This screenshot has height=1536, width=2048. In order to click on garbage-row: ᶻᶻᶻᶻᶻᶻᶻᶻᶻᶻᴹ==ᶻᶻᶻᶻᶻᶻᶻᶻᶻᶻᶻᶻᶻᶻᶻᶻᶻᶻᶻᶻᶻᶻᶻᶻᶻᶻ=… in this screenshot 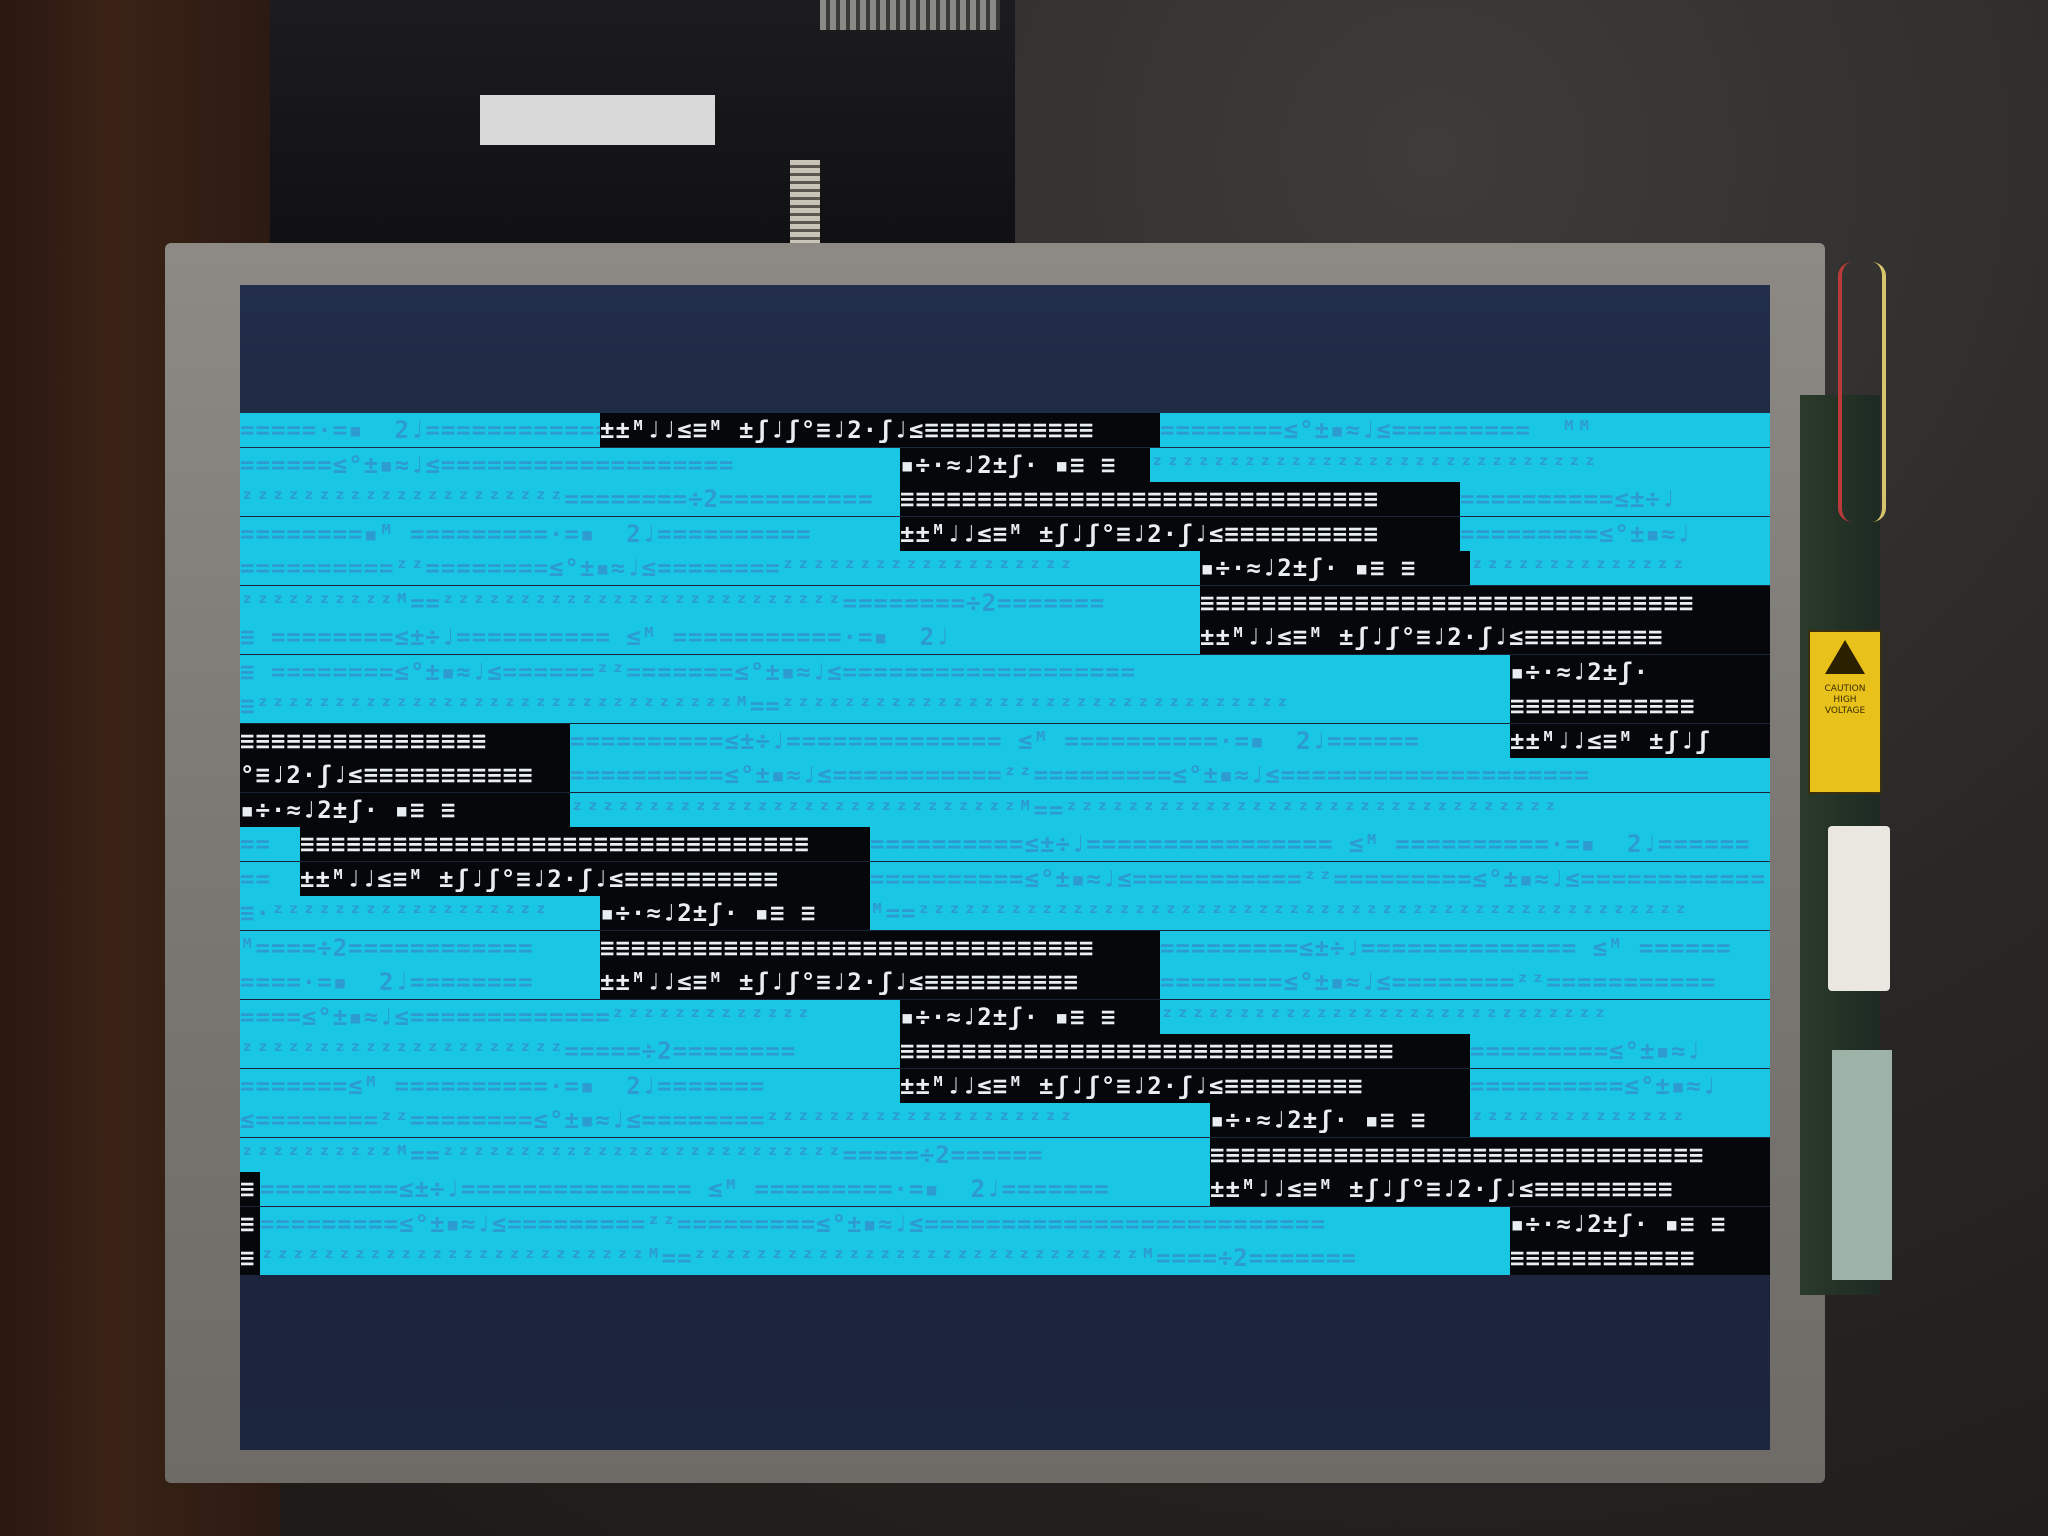, I will do `click(1005, 1154)`.